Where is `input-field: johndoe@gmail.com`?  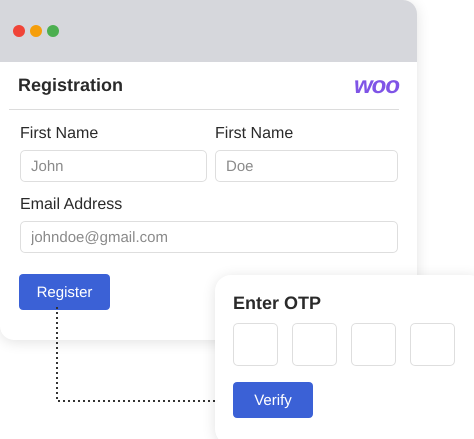 input-field: johndoe@gmail.com is located at coordinates (209, 237).